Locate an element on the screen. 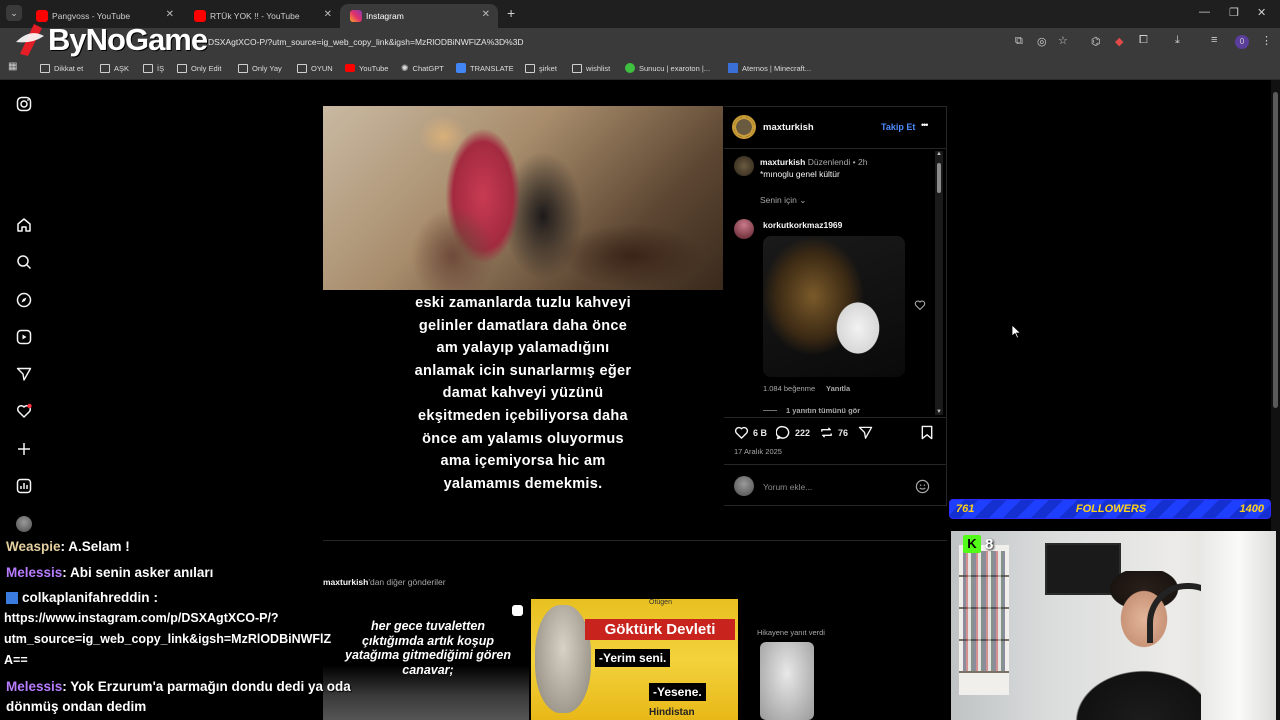  bookmark-wishlist: wishlist is located at coordinates (591, 68).